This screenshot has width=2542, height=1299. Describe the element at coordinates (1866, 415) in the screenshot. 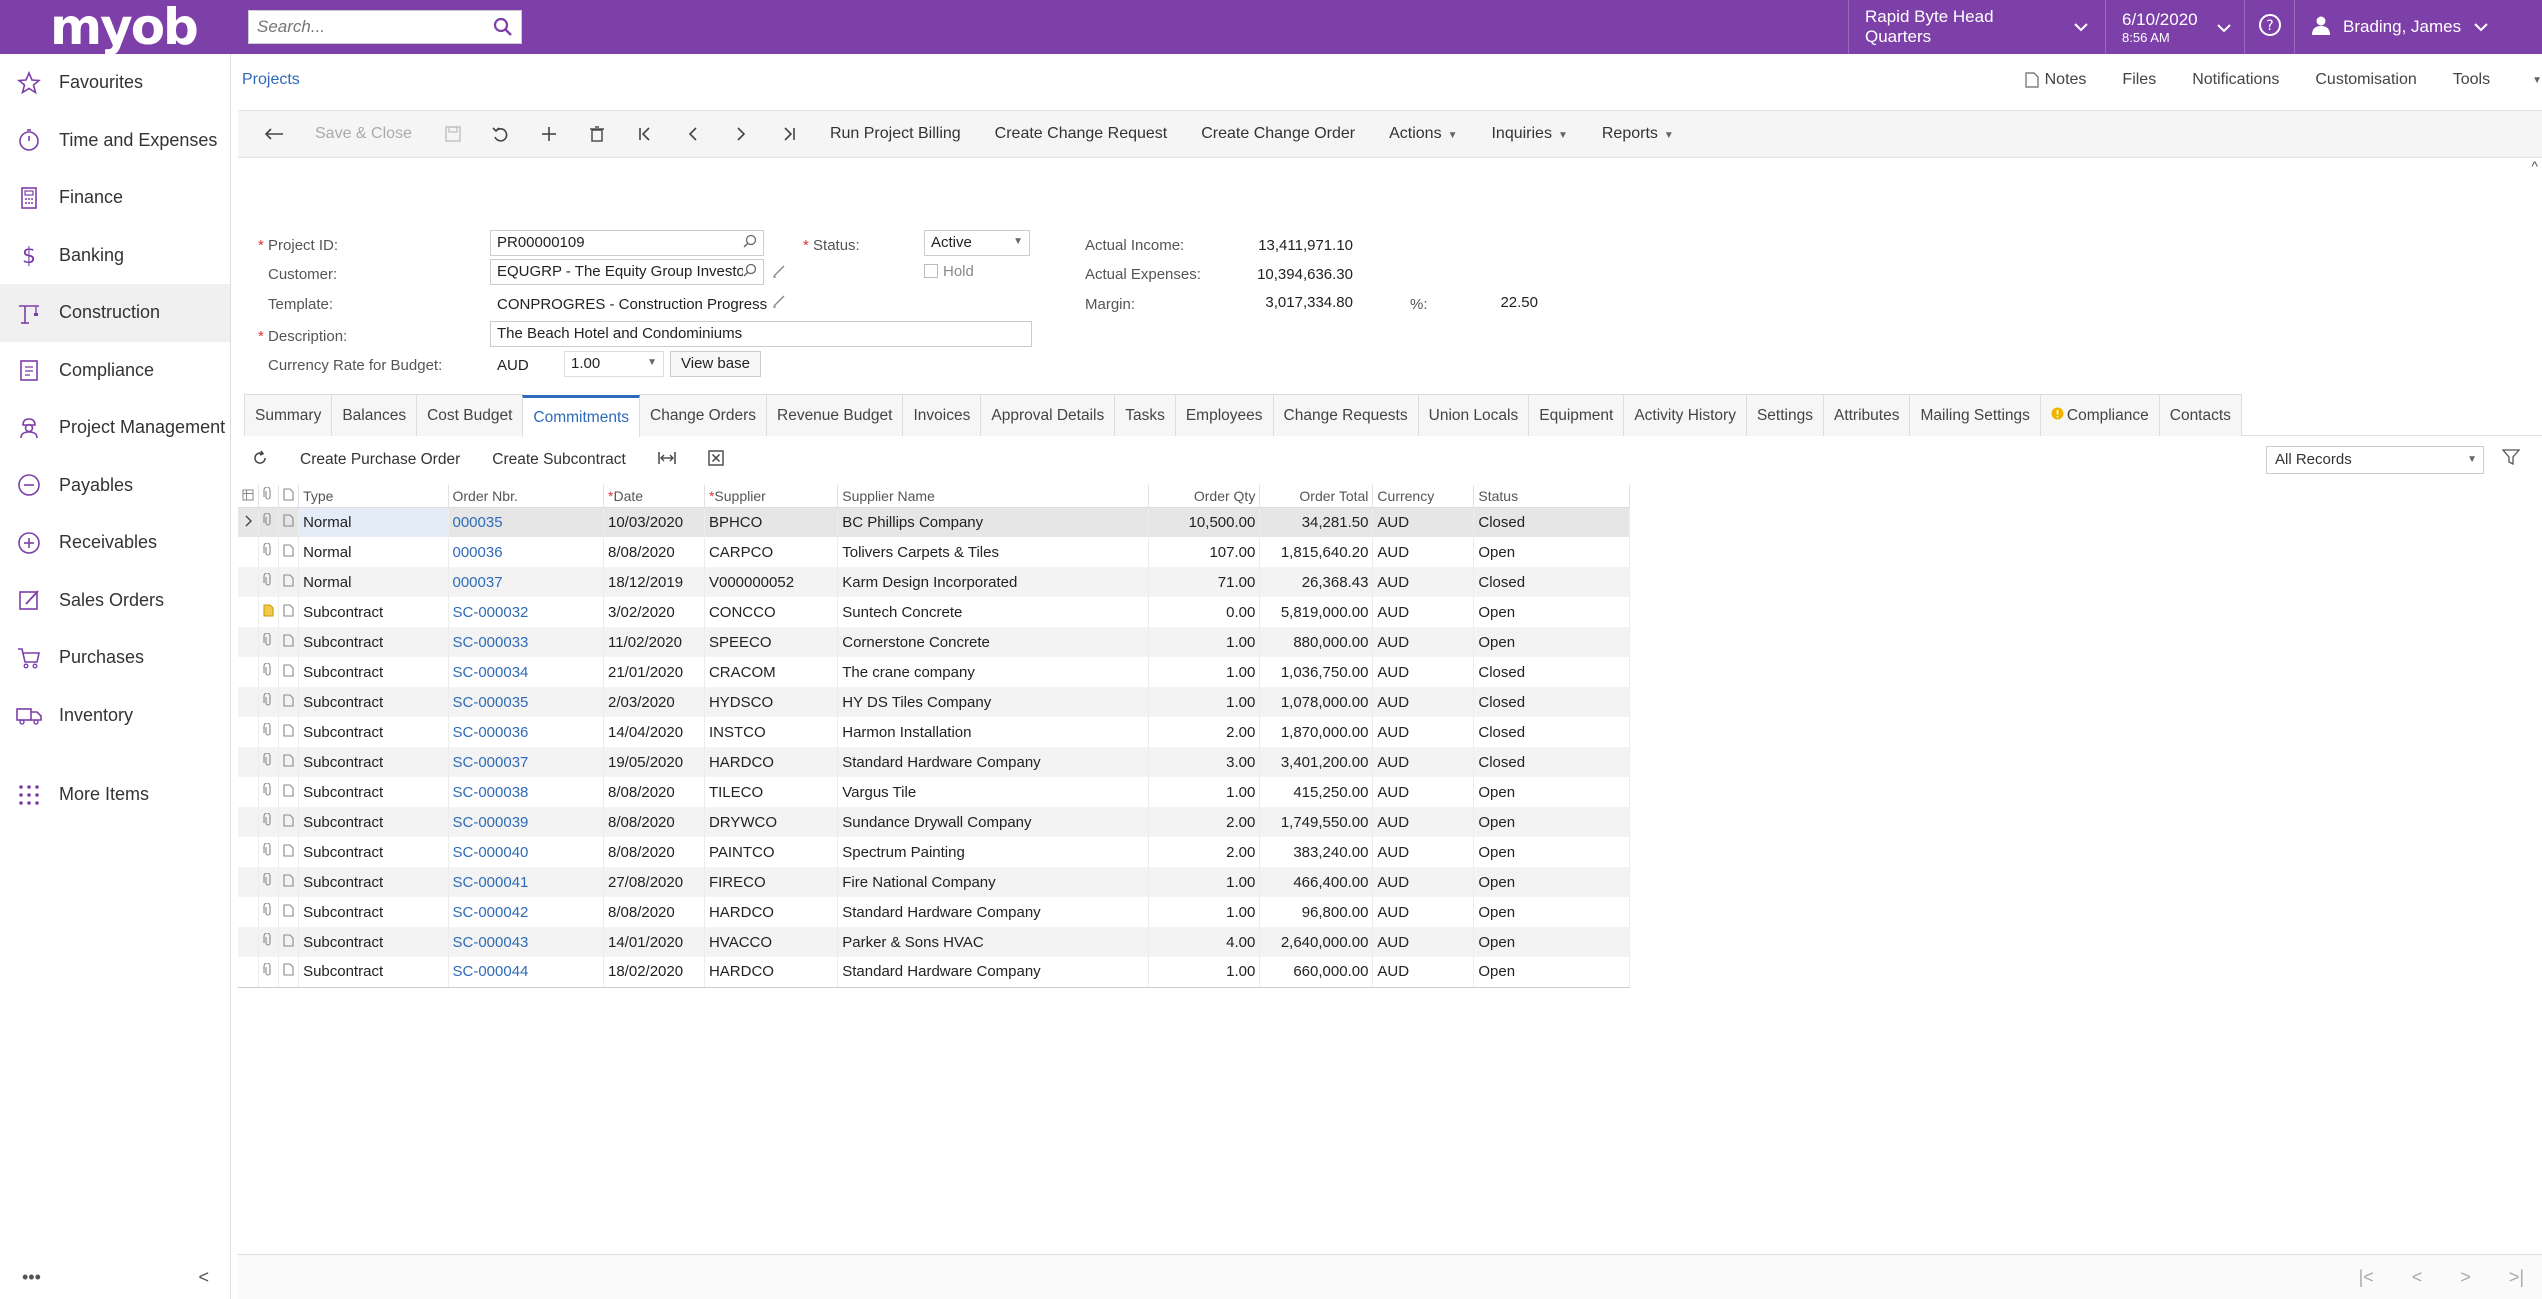

I see `tab-attributes: Attributes` at that location.